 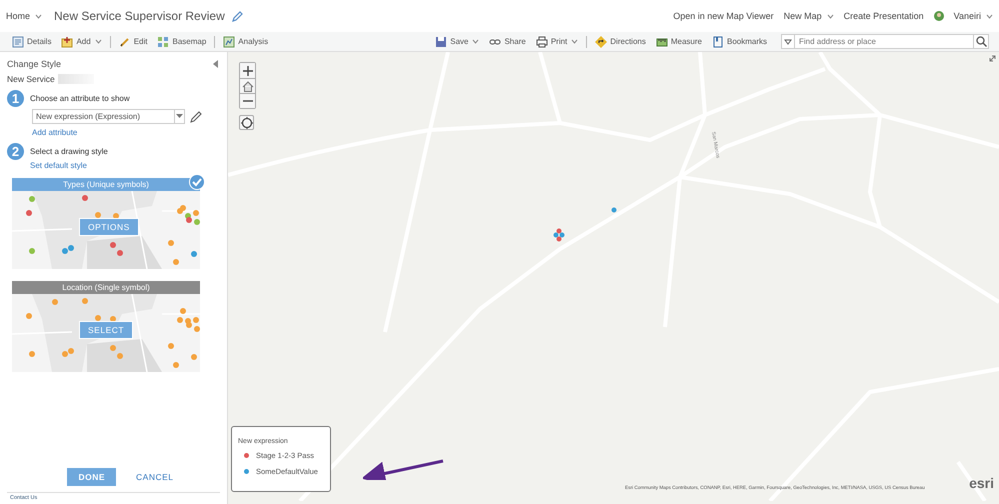 I want to click on search-options-button, so click(x=788, y=41).